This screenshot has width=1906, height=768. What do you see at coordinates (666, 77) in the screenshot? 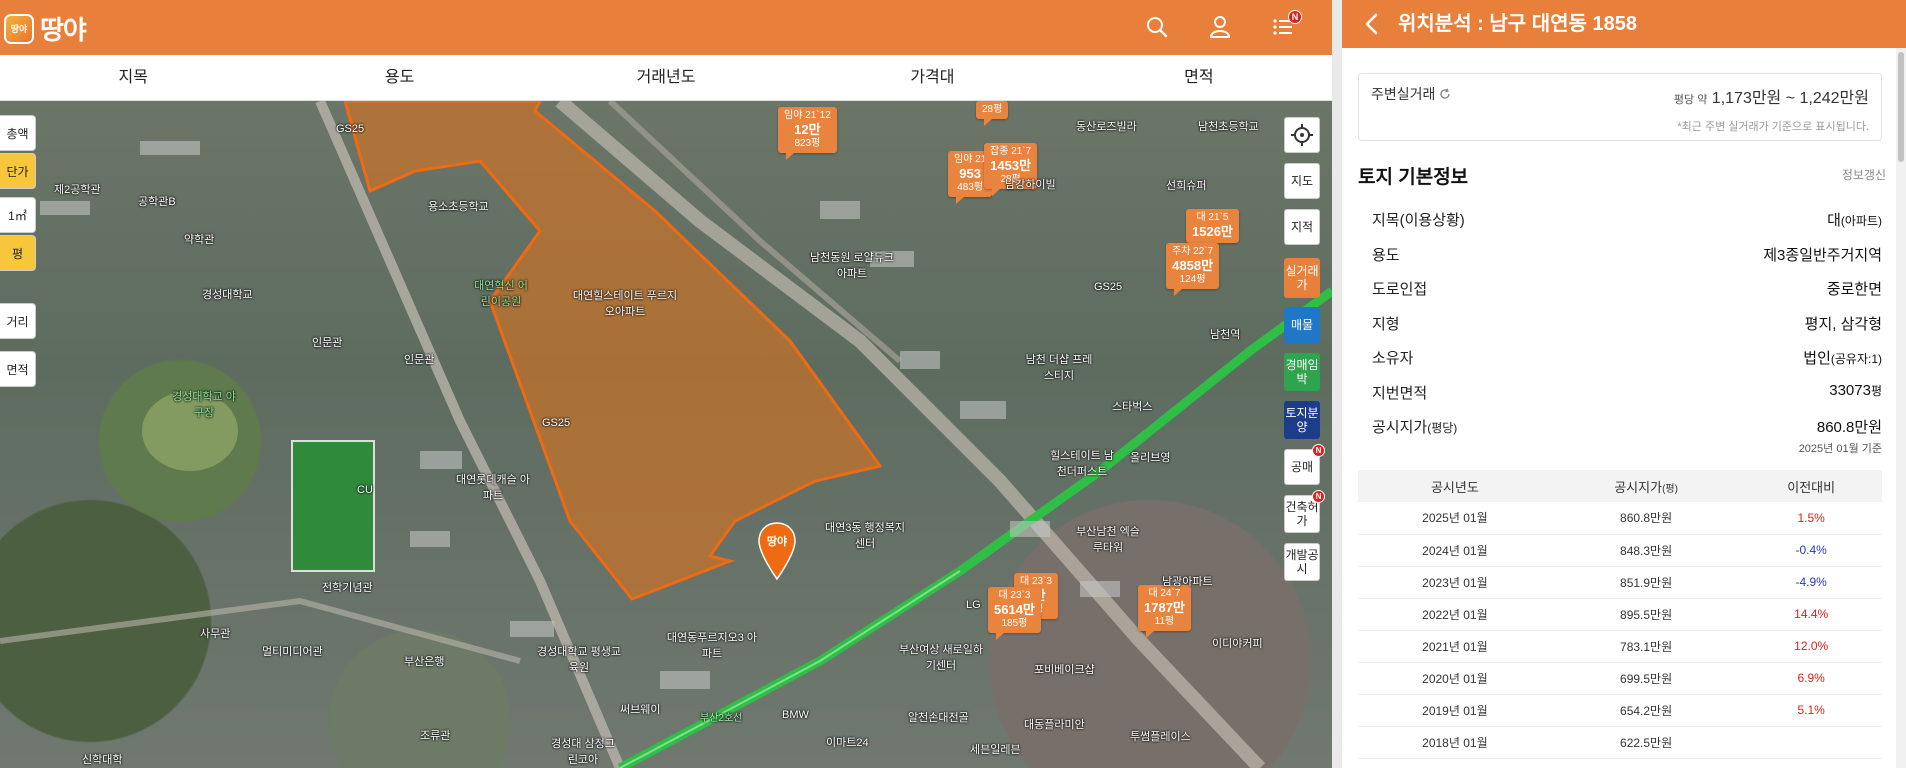
I see `filter-trade-year: 거래년도` at bounding box center [666, 77].